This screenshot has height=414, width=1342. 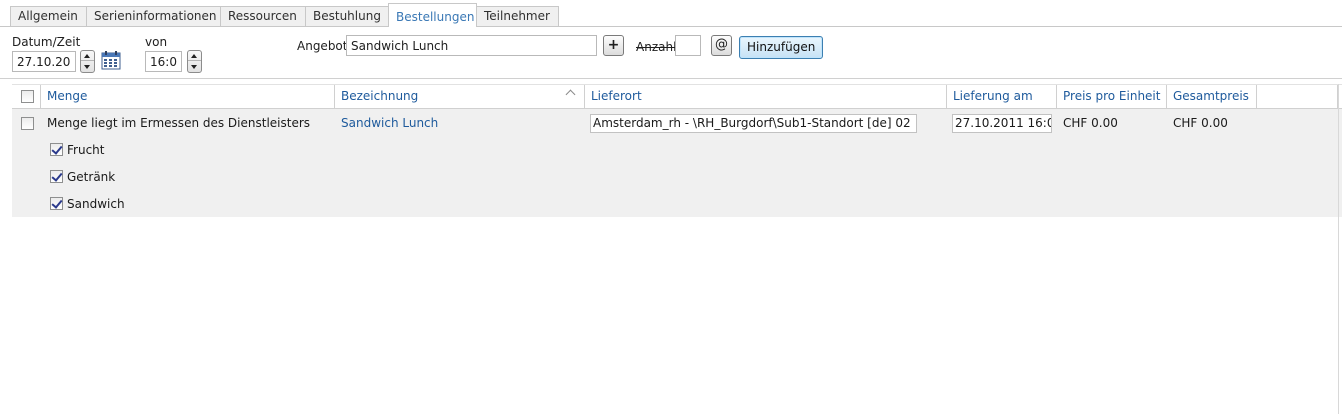 I want to click on row-preis-pro-einheit: CHF 0.00, so click(x=1090, y=123).